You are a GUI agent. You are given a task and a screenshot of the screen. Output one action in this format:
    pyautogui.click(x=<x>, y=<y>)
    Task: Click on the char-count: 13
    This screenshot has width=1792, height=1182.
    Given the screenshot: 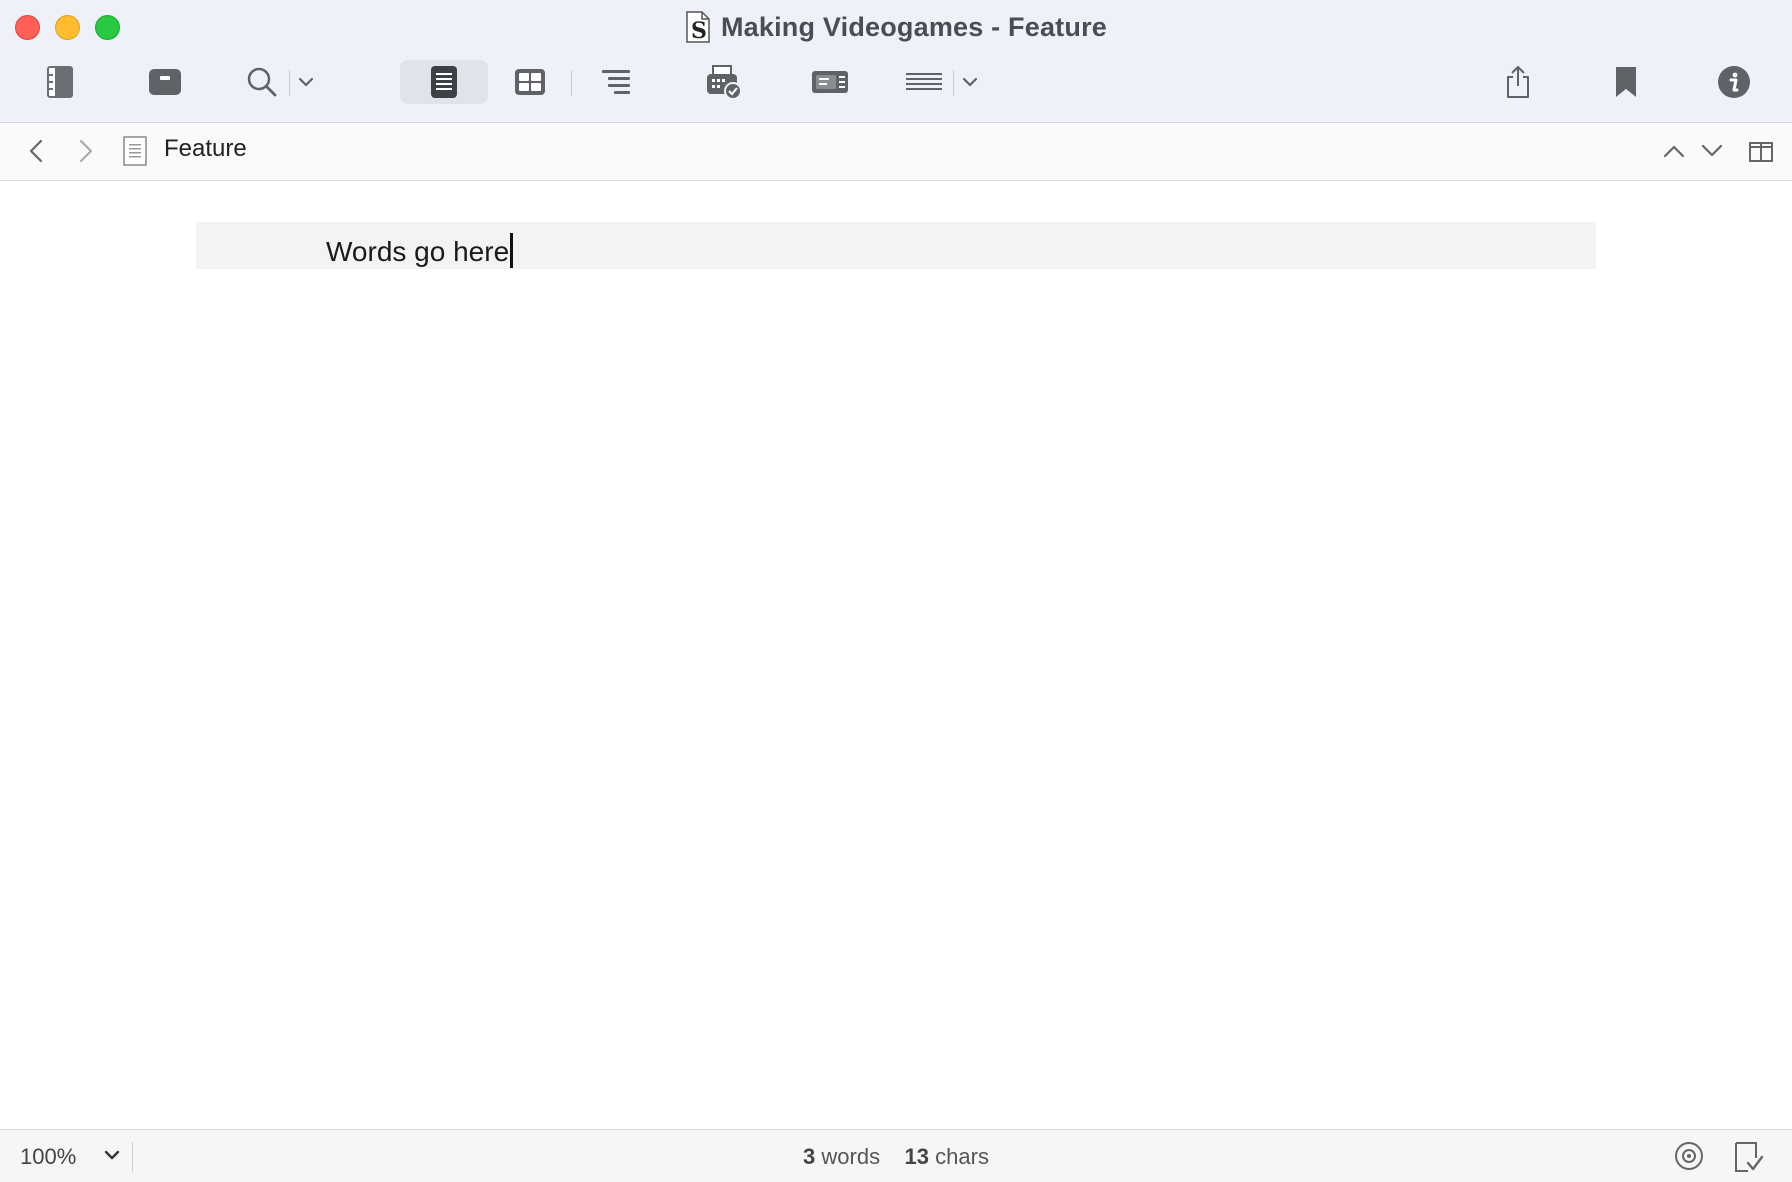 What is the action you would take?
    pyautogui.click(x=917, y=1156)
    